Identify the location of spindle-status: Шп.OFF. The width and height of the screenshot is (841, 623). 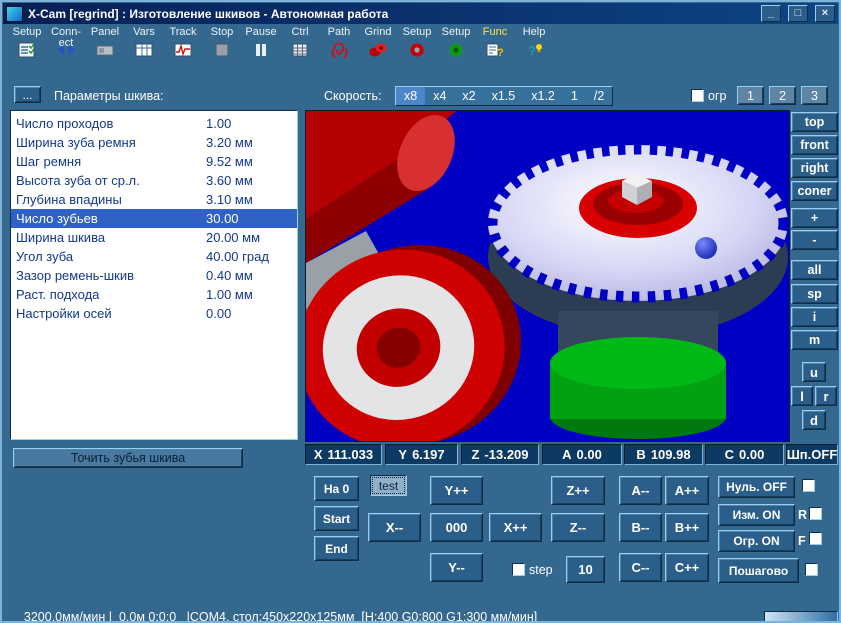
(812, 454).